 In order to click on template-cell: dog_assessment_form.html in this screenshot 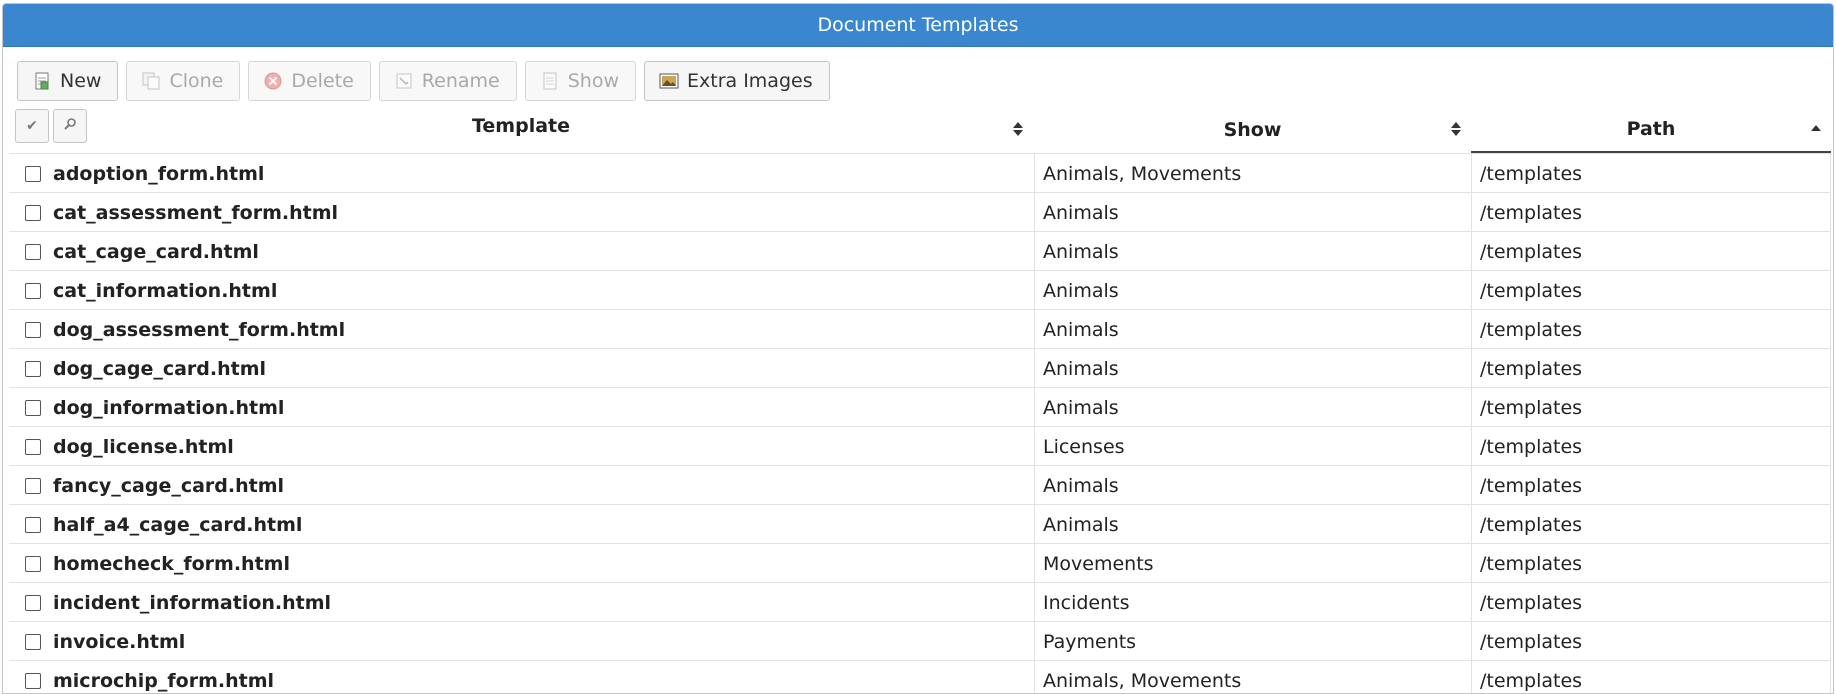, I will do `click(521, 329)`.